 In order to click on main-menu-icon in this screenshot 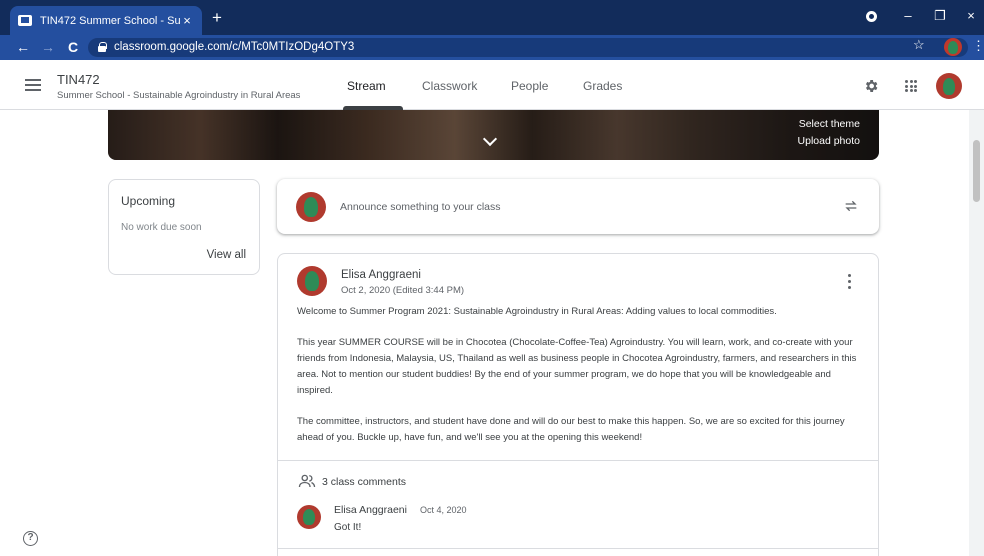, I will do `click(33, 85)`.